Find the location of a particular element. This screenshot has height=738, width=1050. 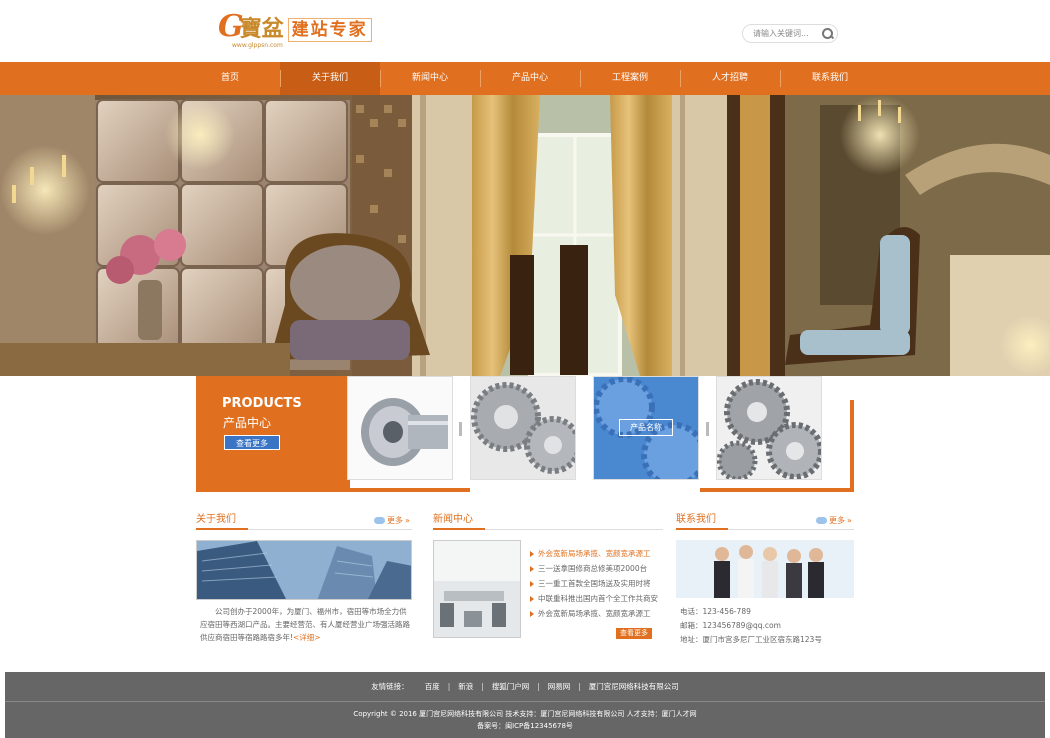

about-image is located at coordinates (304, 570).